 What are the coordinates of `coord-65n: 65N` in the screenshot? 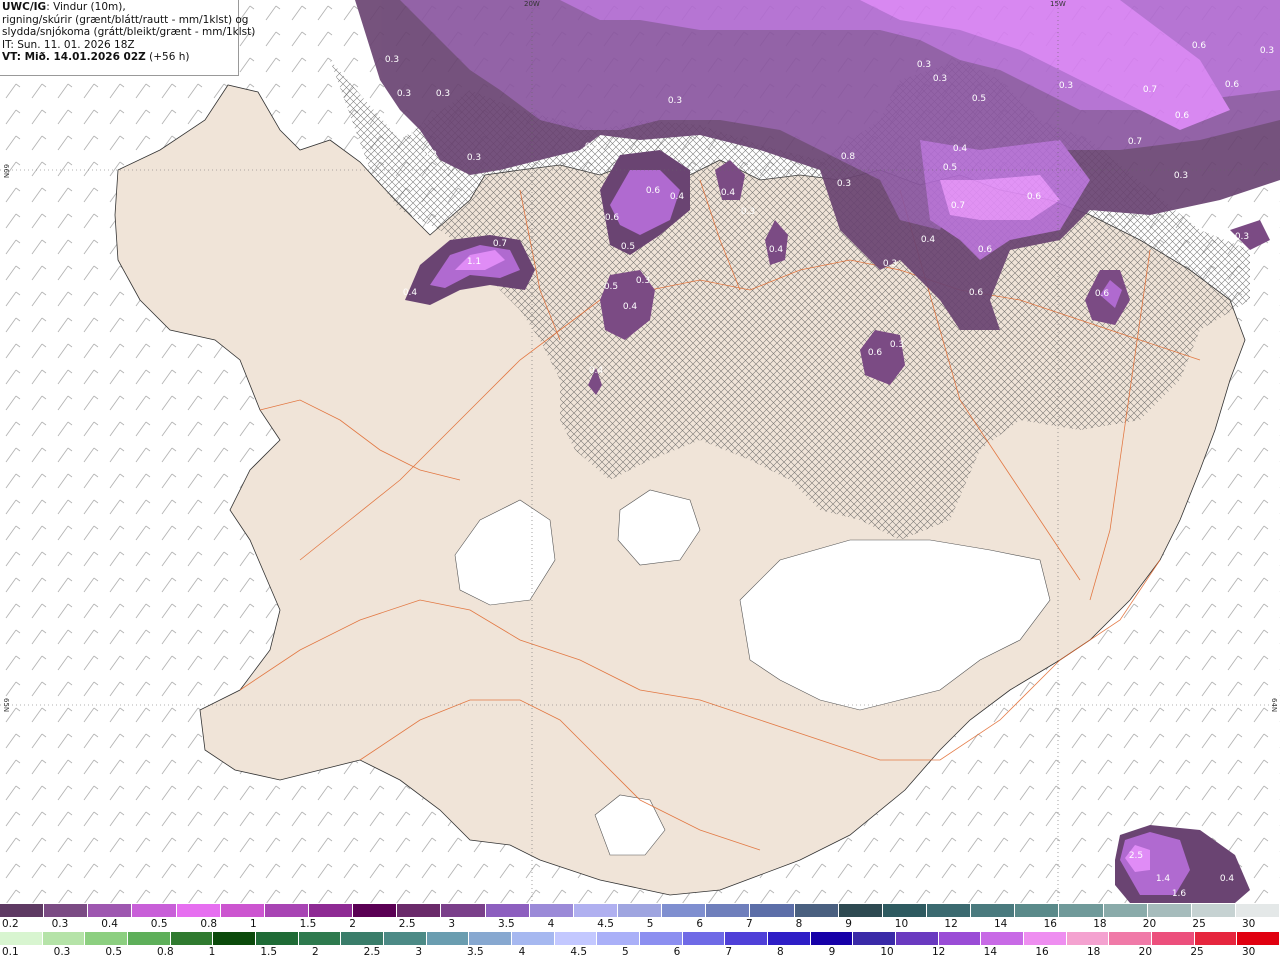 It's located at (6, 705).